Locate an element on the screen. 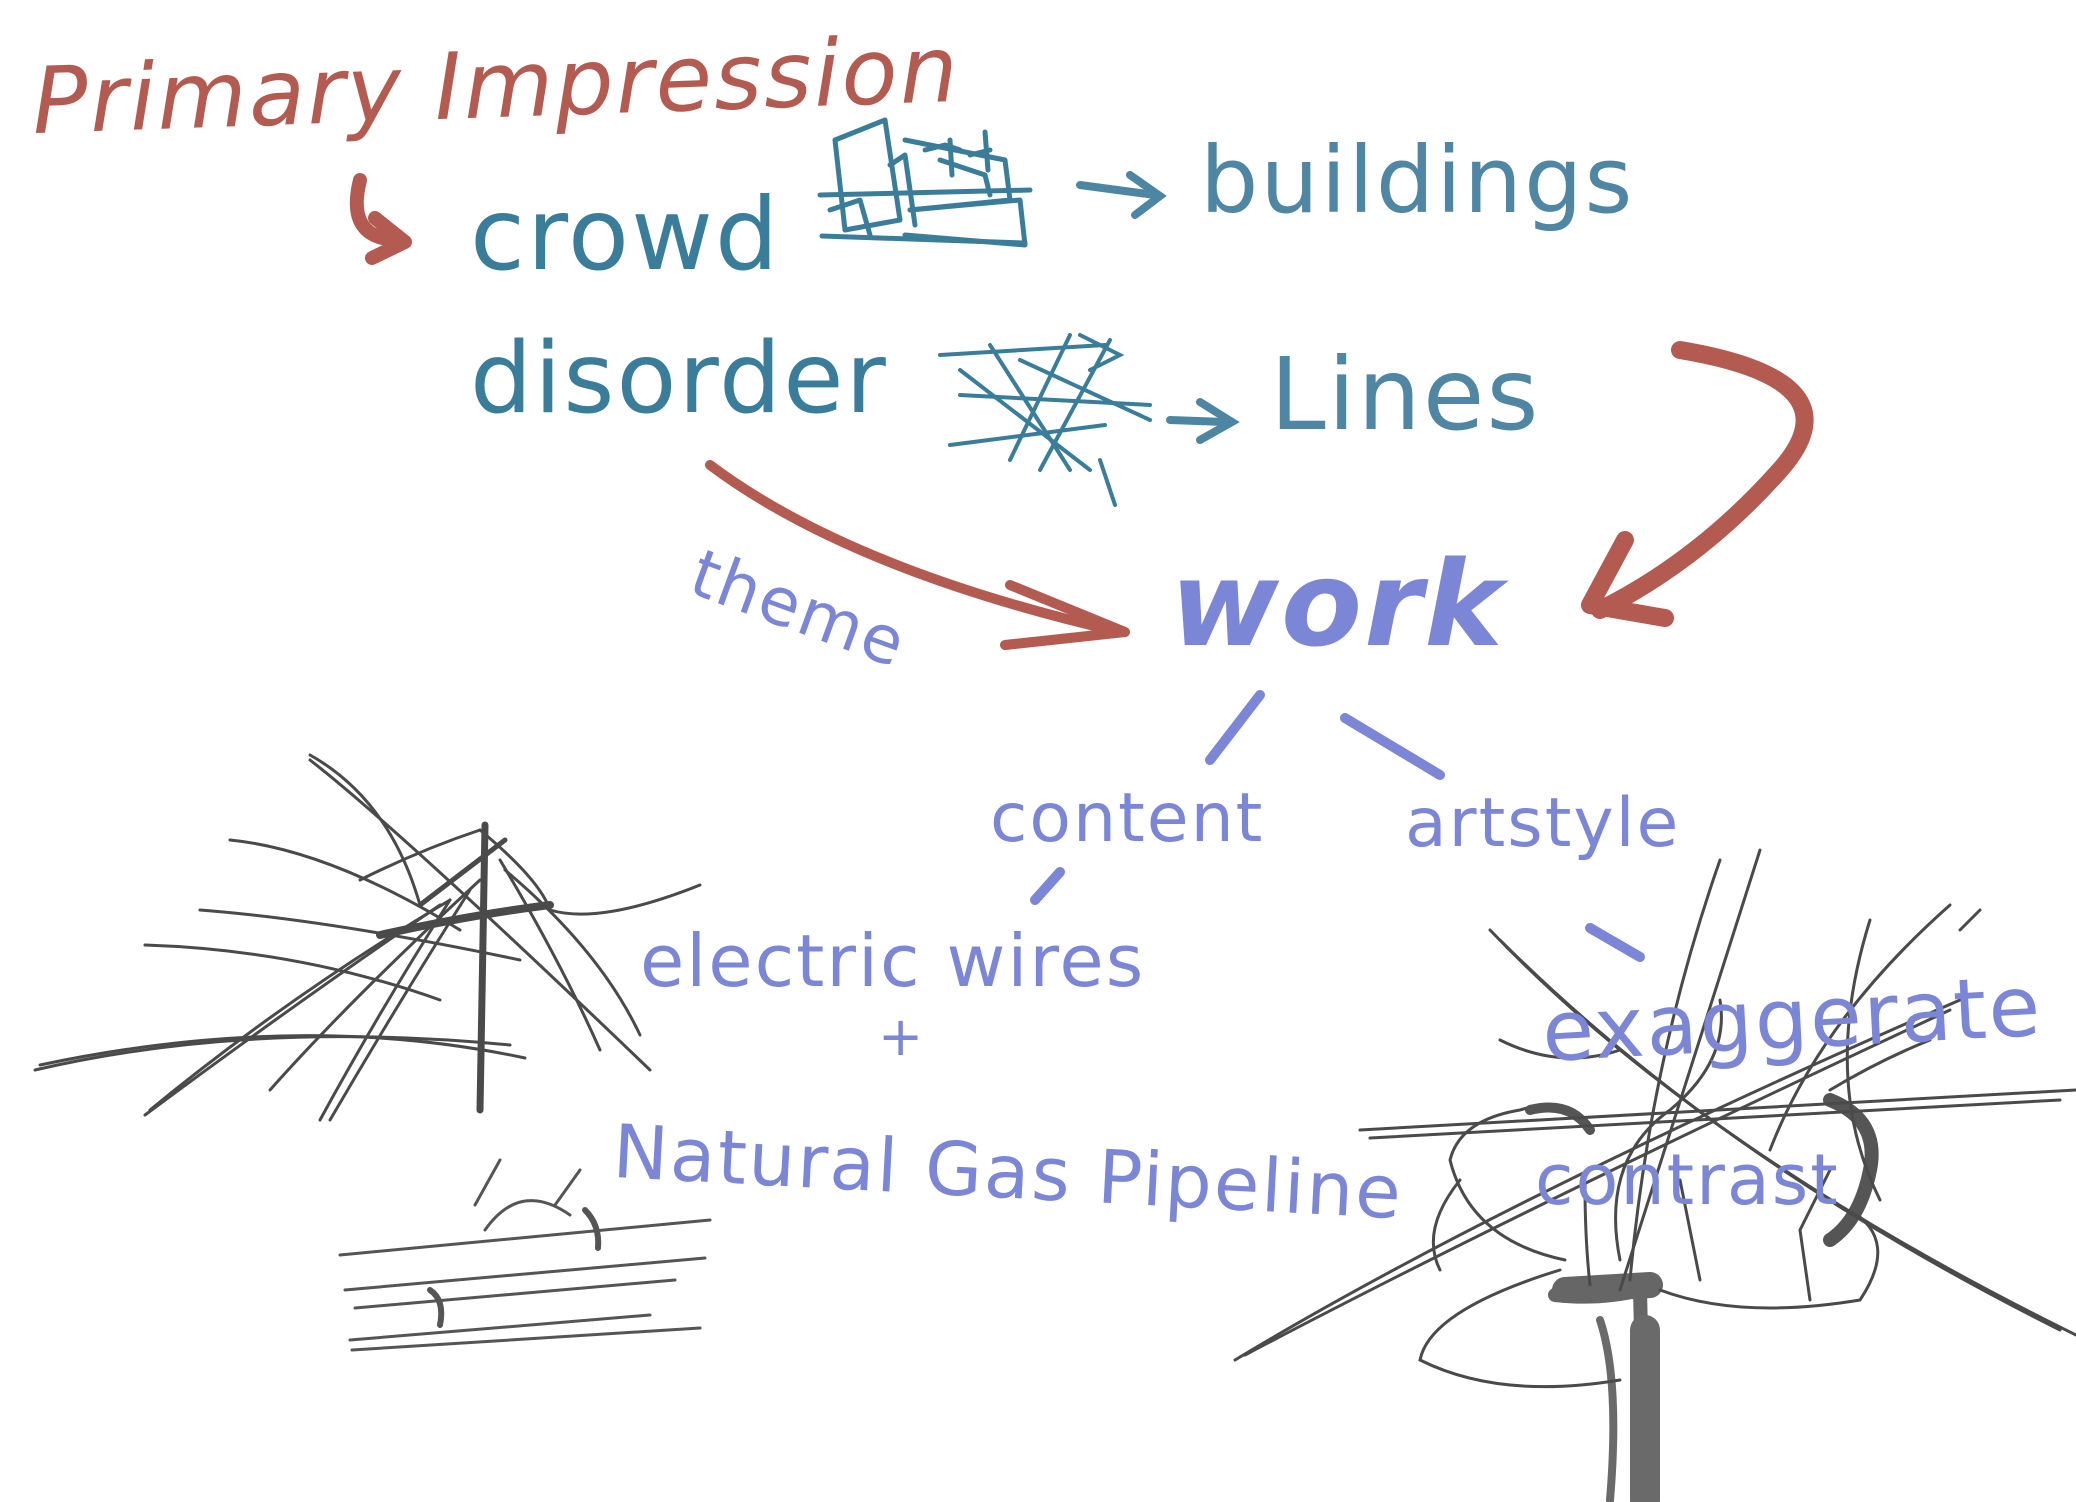 This screenshot has height=1502, width=2076. word-content: content is located at coordinates (1127, 818).